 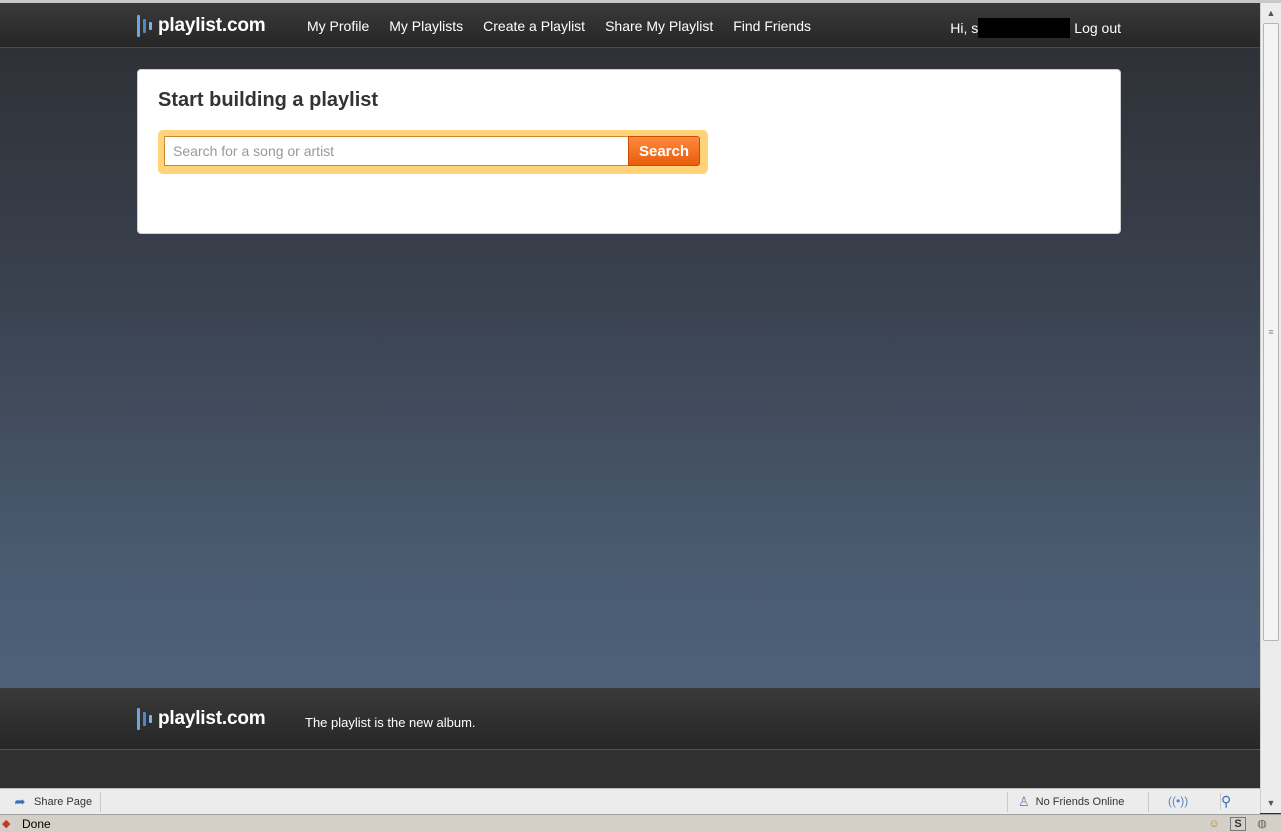 I want to click on scroll-thumb: ≡, so click(x=1271, y=332).